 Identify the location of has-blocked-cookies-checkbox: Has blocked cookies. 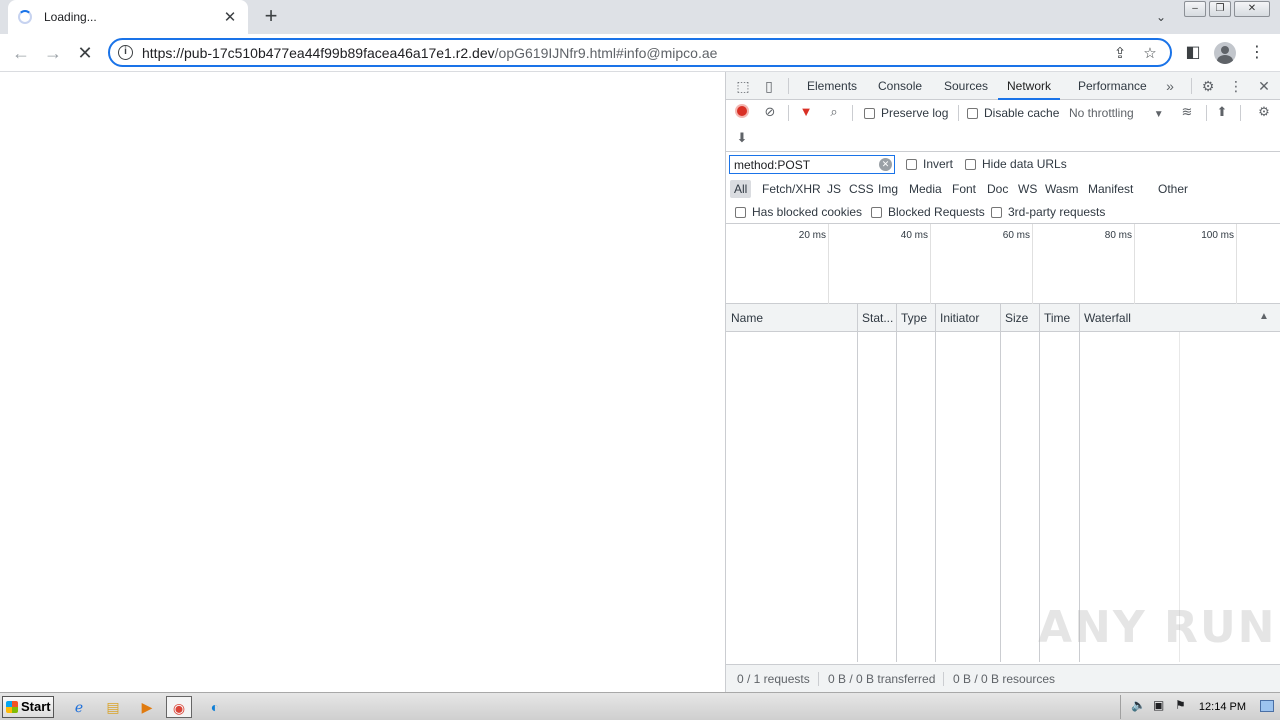
(798, 212).